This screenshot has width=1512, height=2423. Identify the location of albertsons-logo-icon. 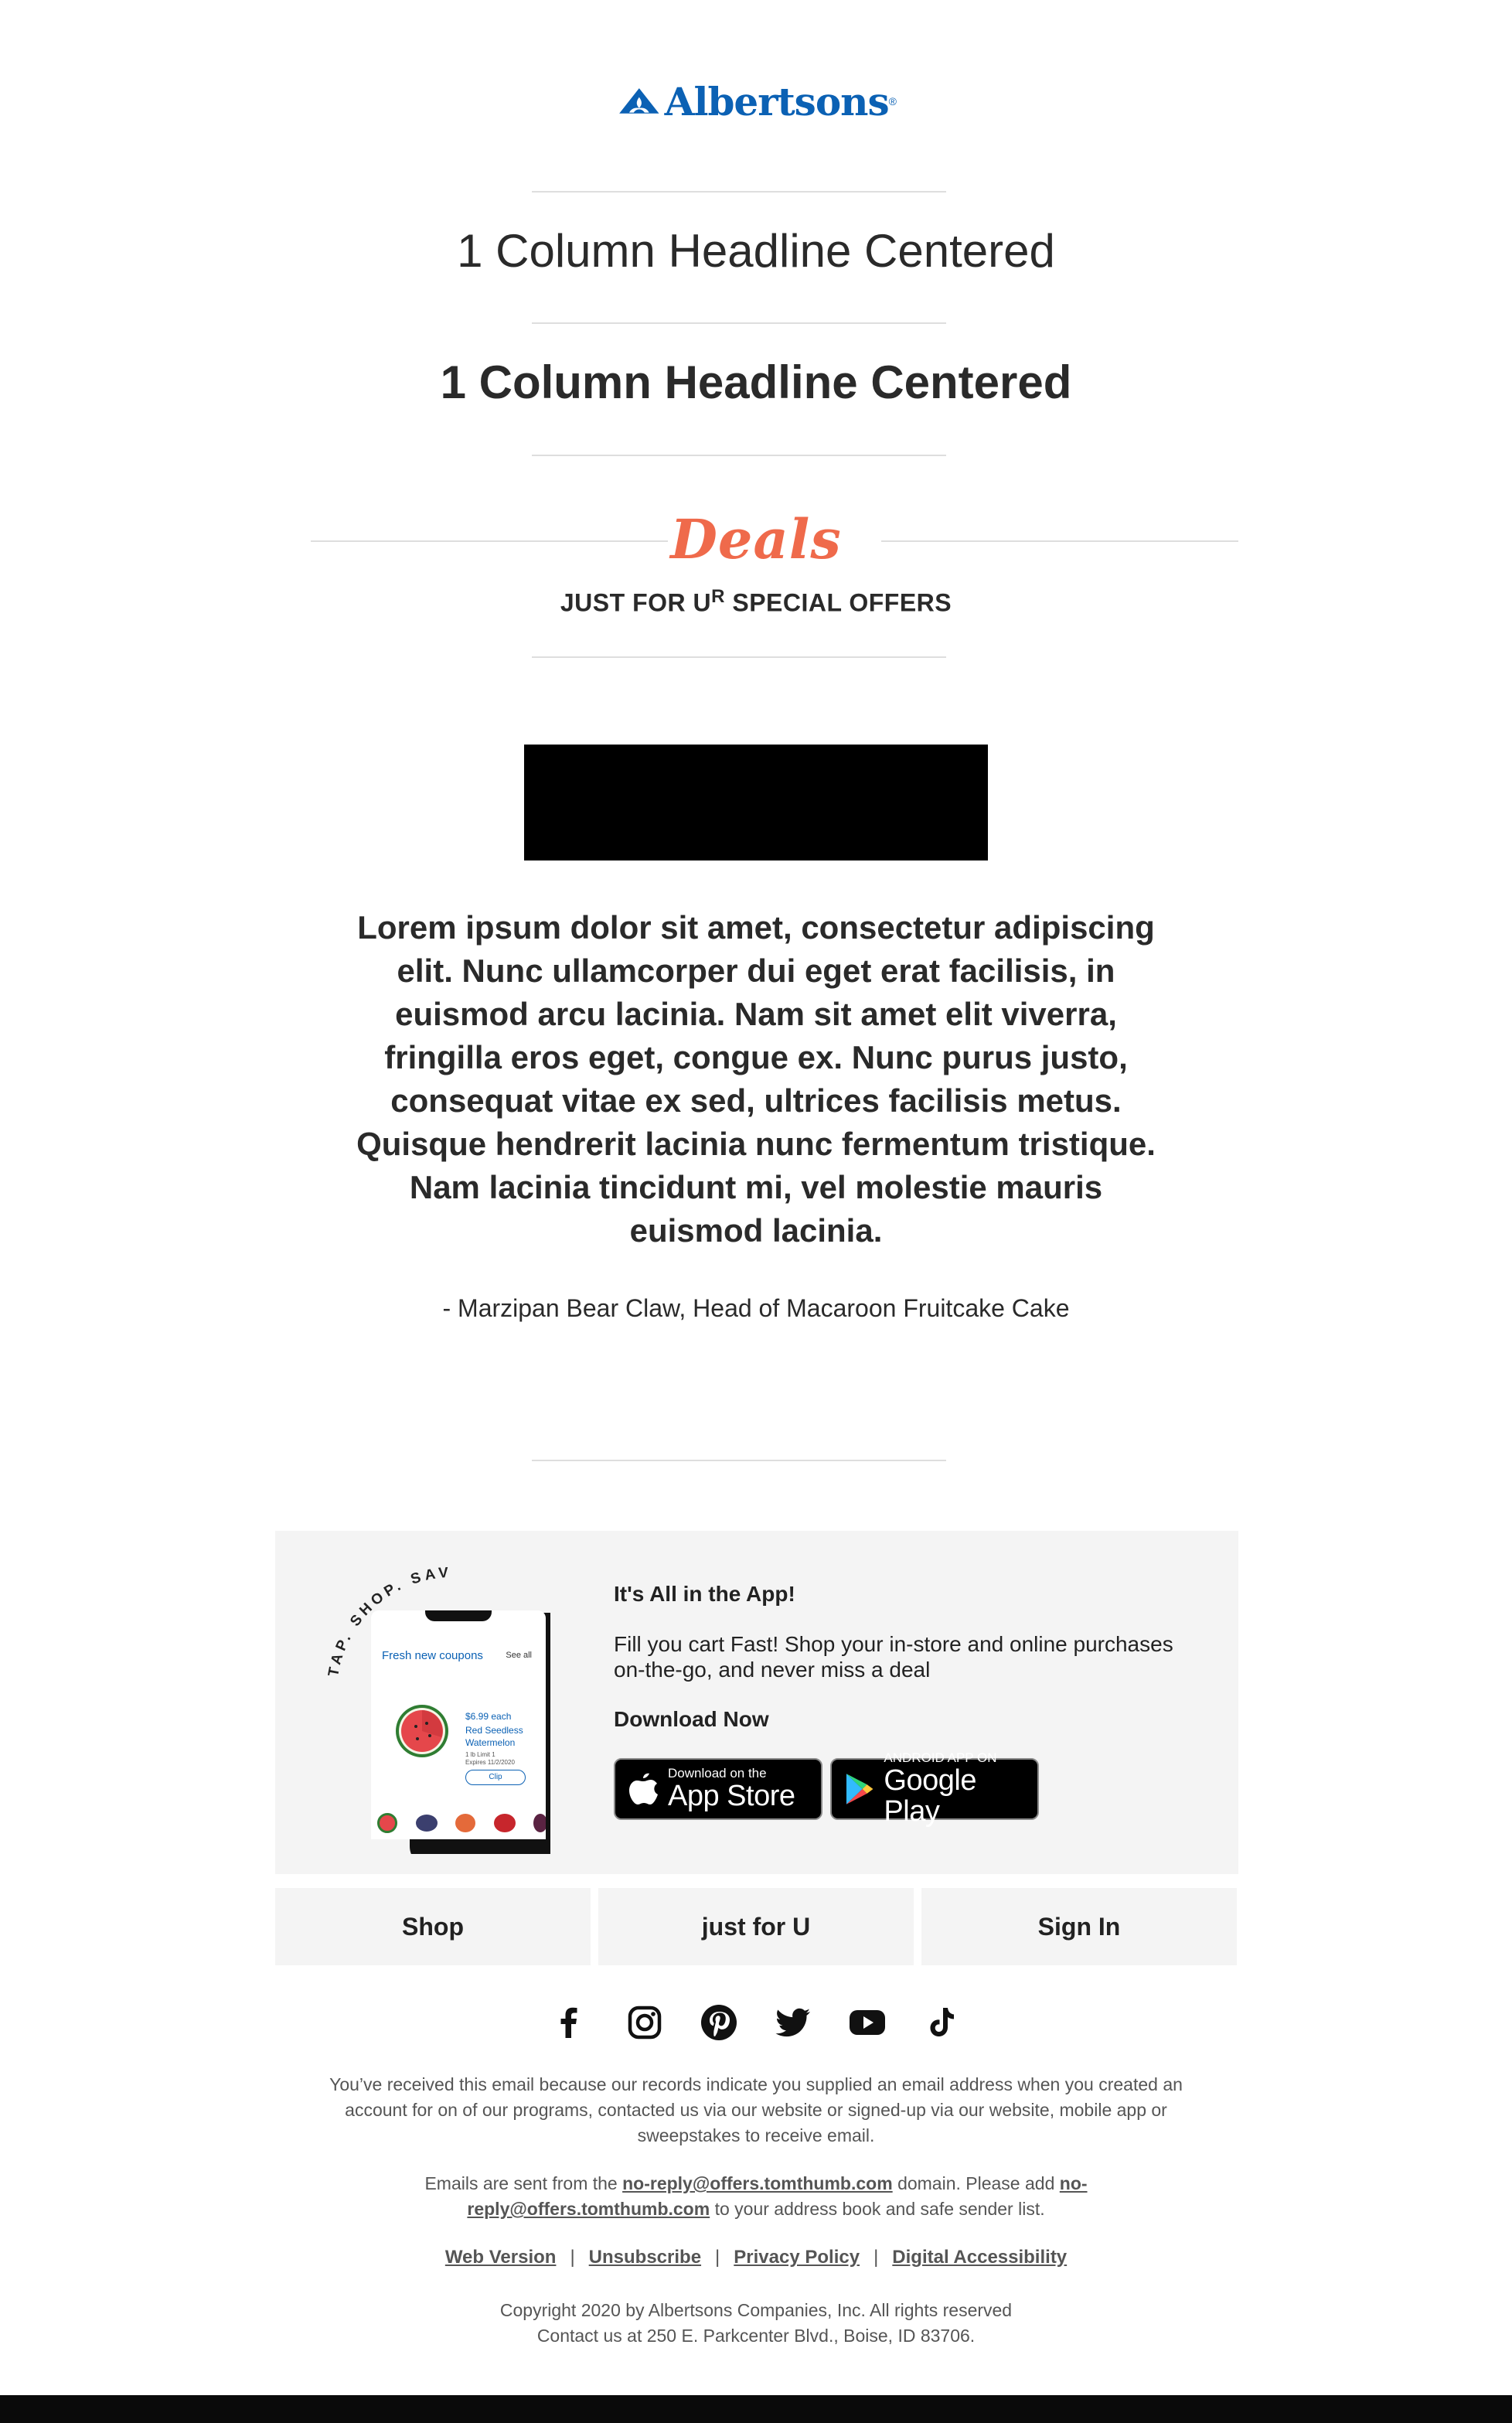
(639, 101).